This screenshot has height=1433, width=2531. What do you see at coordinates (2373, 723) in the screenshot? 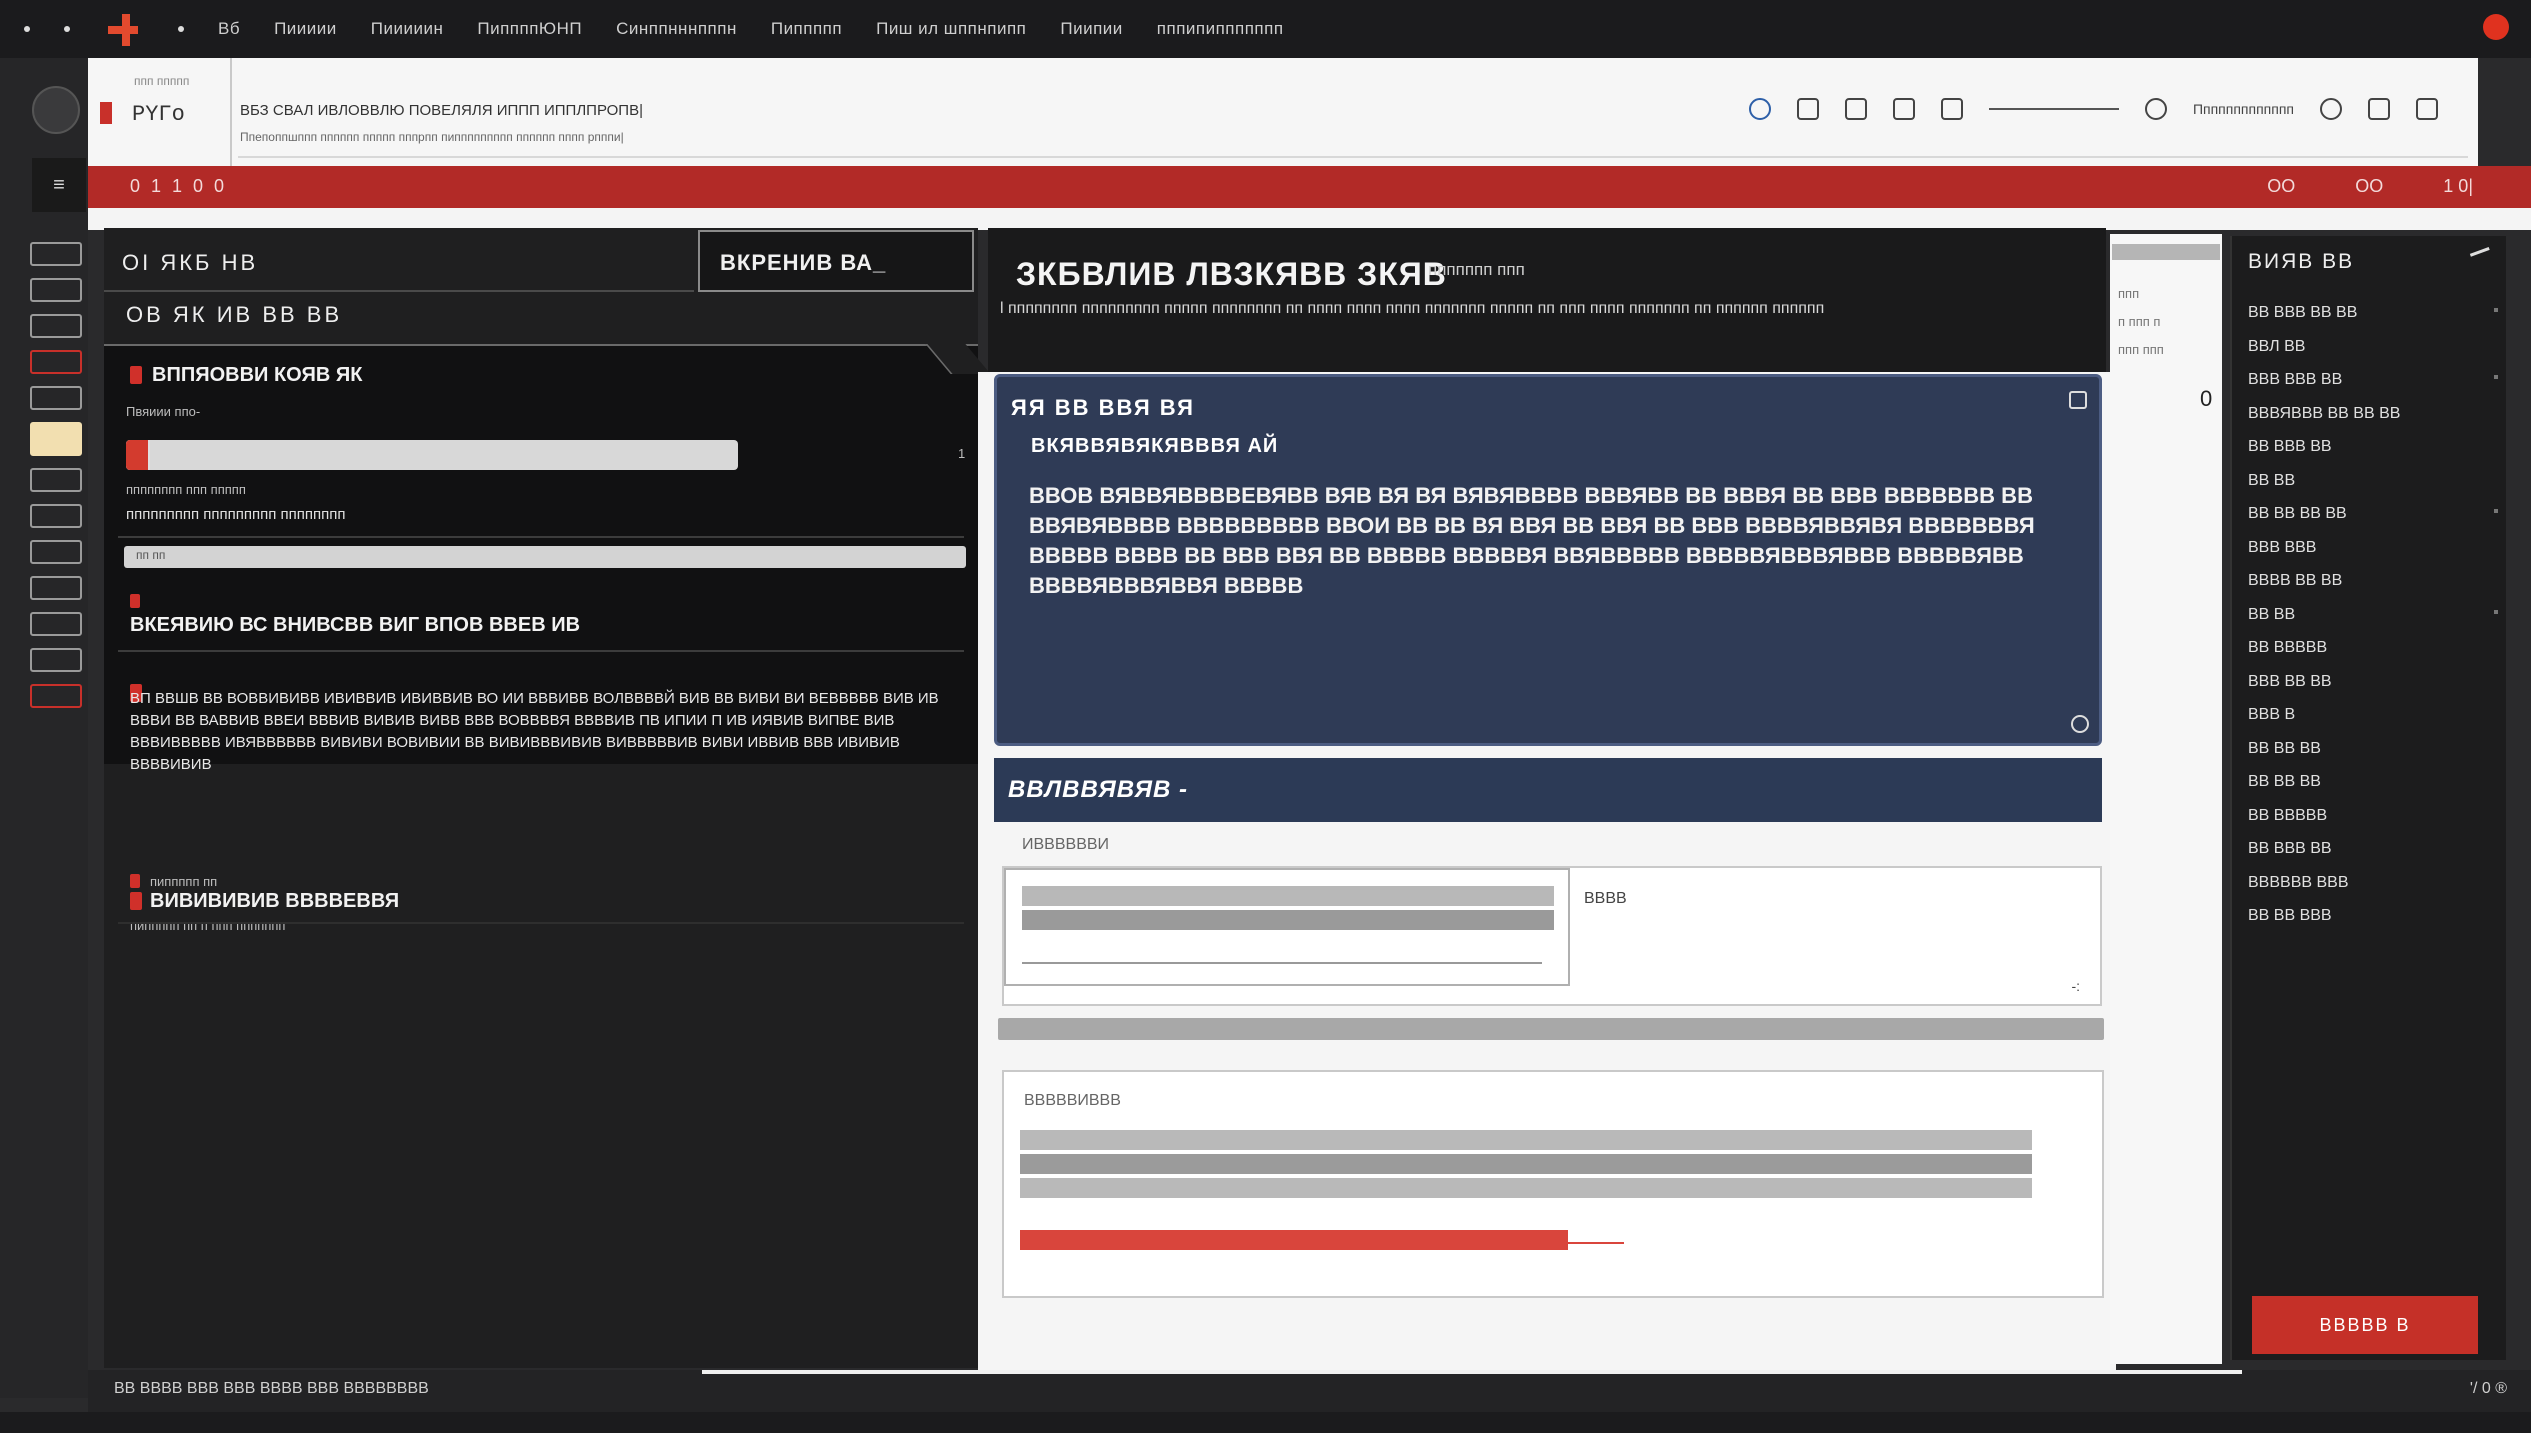
I see `sidebar-item: ВВВ В` at bounding box center [2373, 723].